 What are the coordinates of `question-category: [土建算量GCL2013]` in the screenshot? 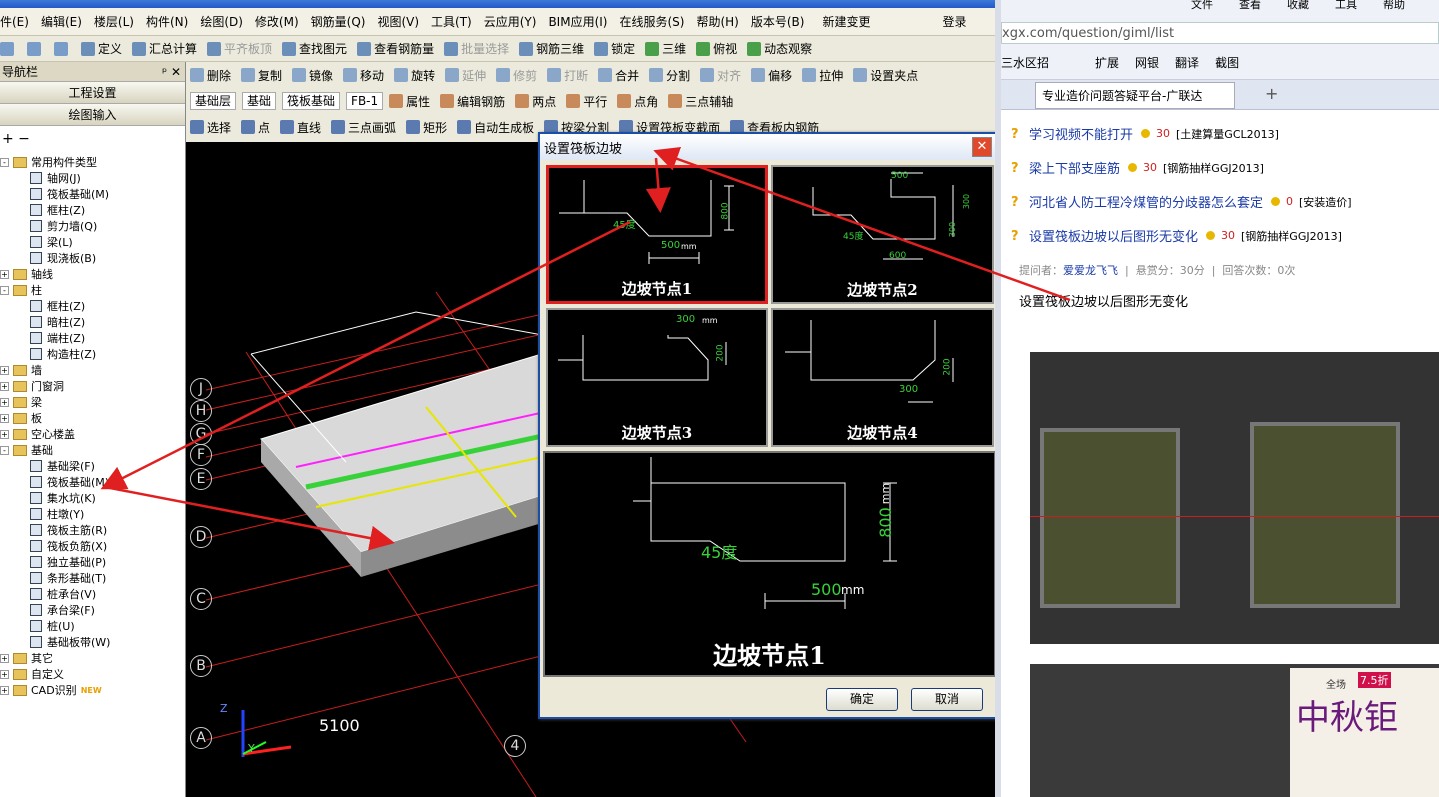 It's located at (1227, 134).